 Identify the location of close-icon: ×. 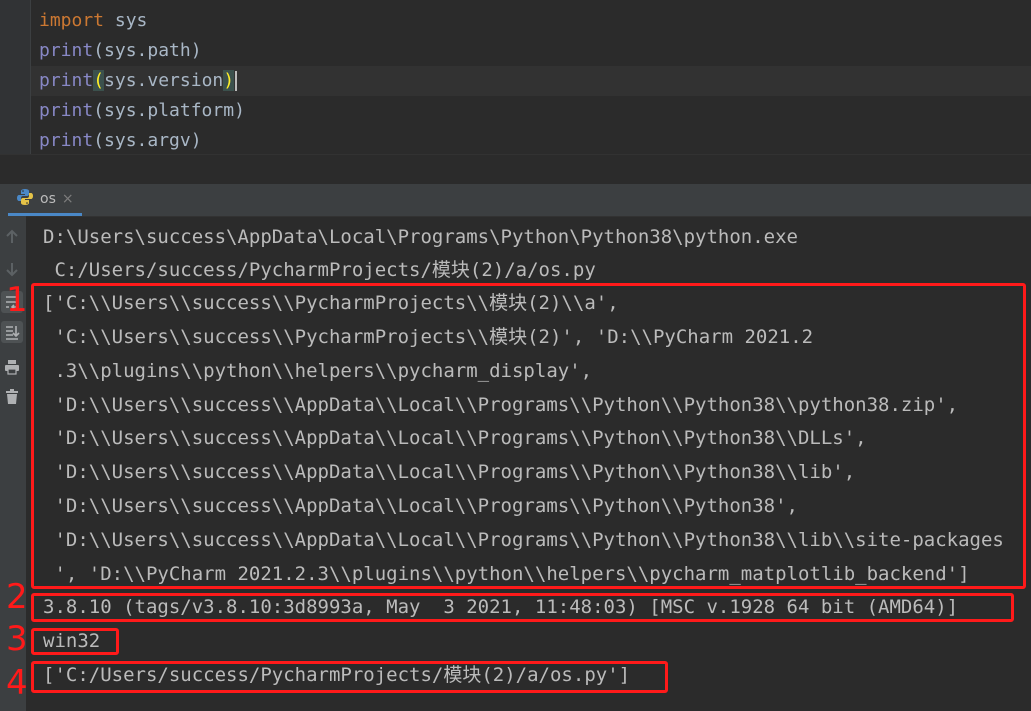
(68, 199).